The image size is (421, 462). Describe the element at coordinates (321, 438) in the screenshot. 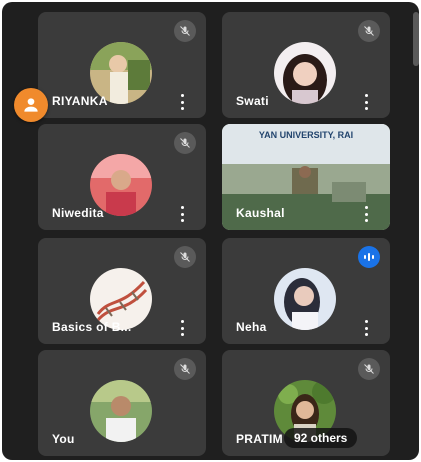

I see `others-count-button: 92 others` at that location.